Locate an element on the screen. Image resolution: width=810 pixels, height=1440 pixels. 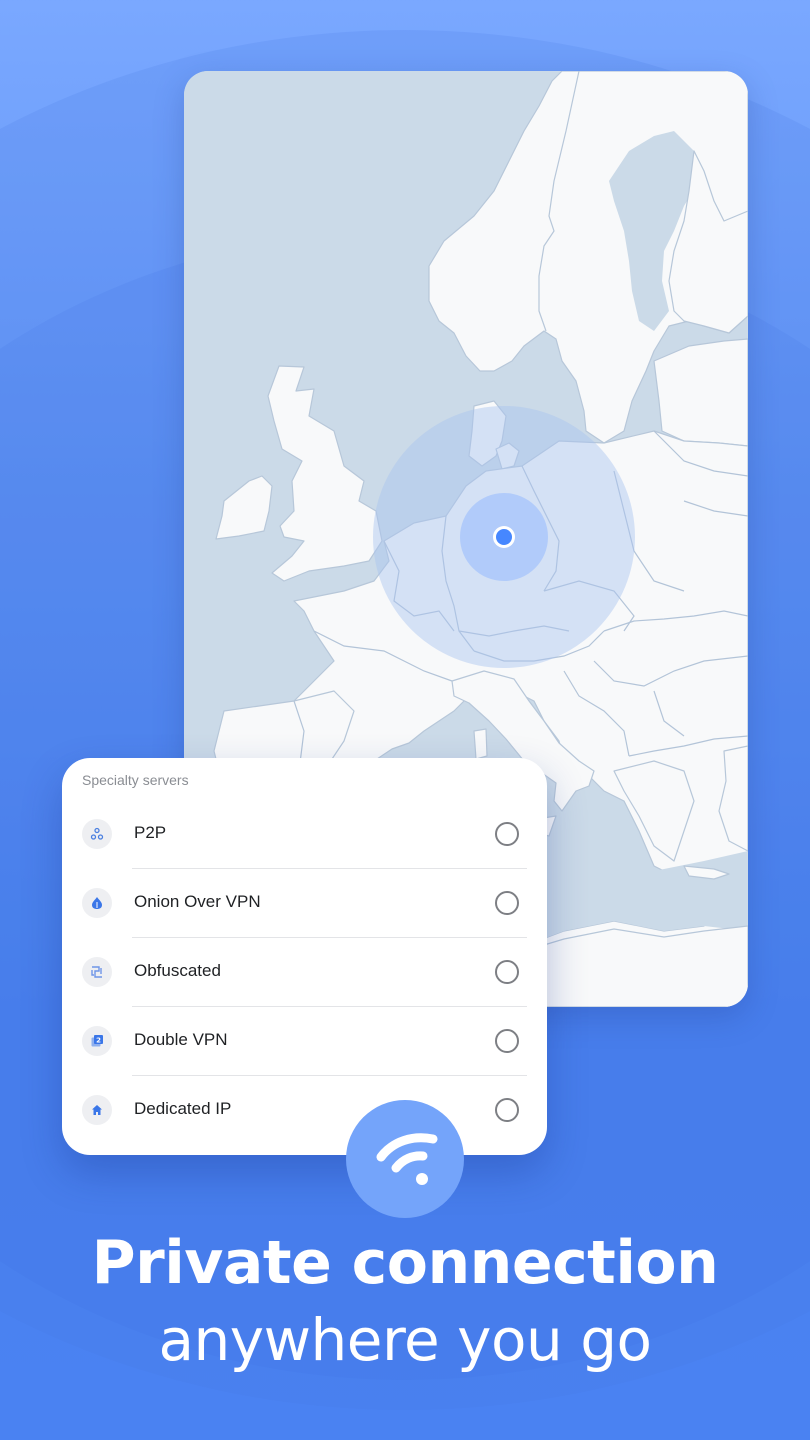
svg-text: 2 is located at coordinates (98, 1041).